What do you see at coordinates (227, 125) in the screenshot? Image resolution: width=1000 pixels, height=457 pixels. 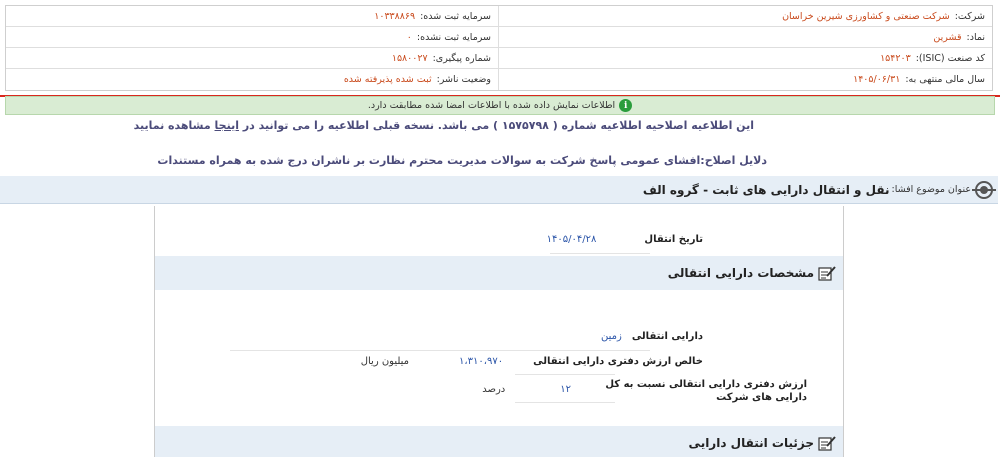 I see `previous-version-link: اینجا` at bounding box center [227, 125].